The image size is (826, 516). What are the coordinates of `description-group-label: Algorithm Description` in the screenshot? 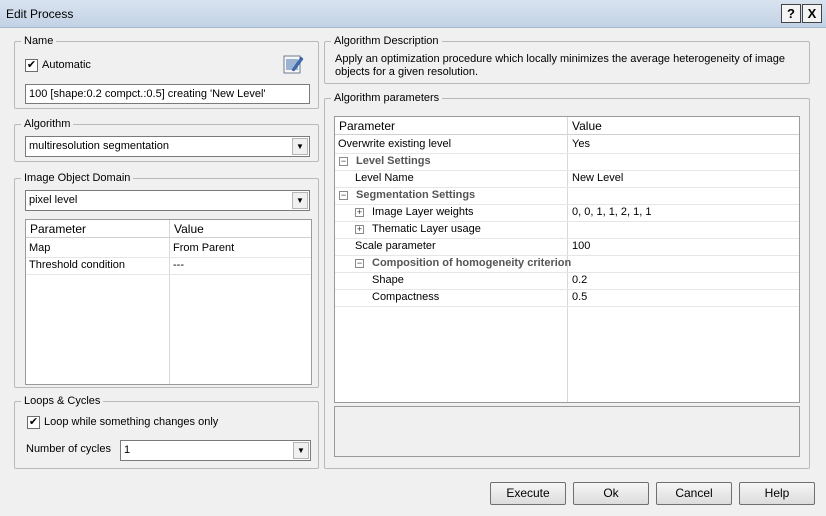 It's located at (386, 41).